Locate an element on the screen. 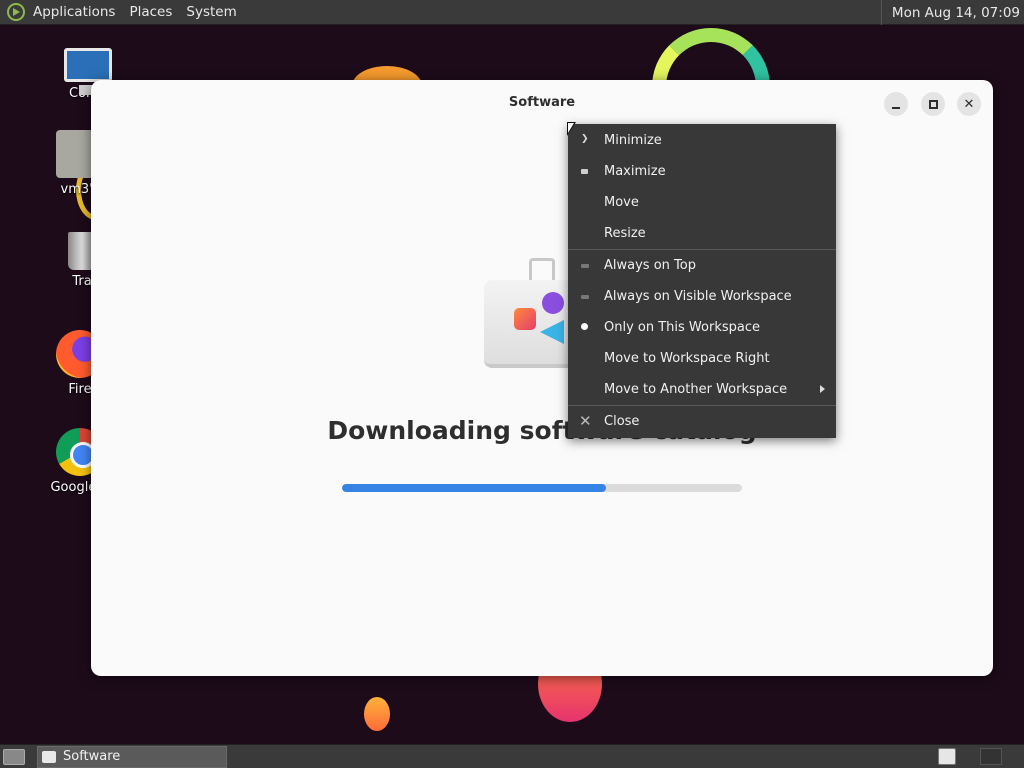  menu-item-resize: Resize is located at coordinates (702, 233).